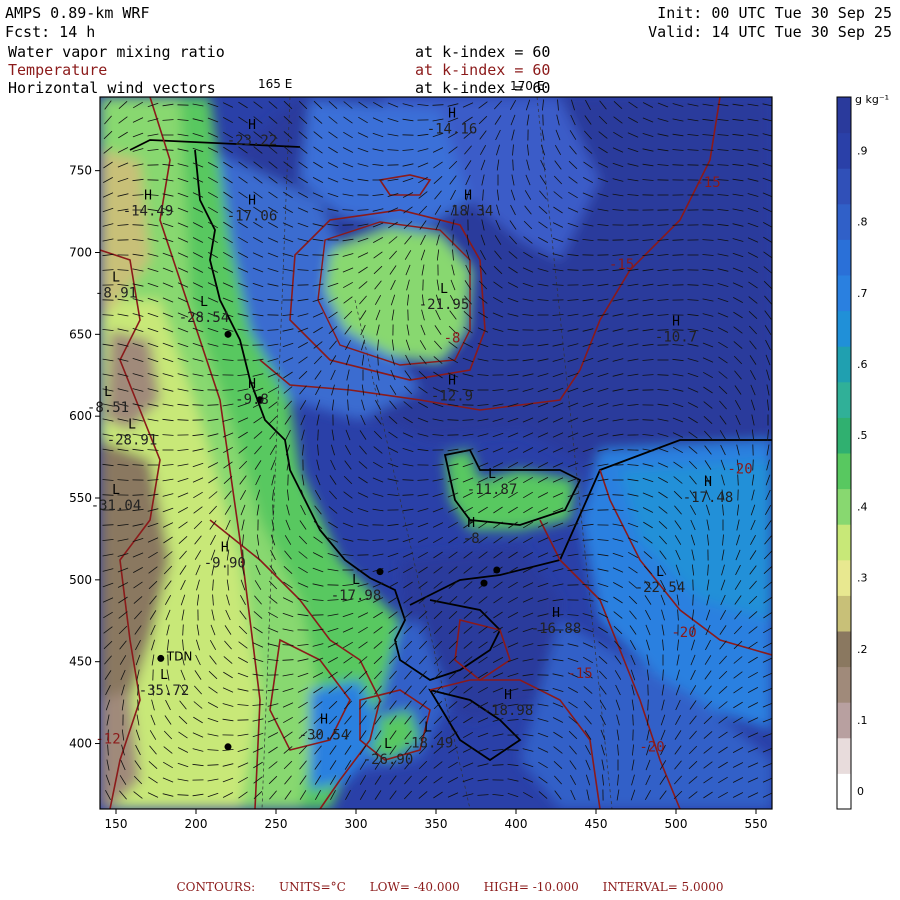  Describe the element at coordinates (164, 691) in the screenshot. I see `extremum-value: -35.72` at that location.